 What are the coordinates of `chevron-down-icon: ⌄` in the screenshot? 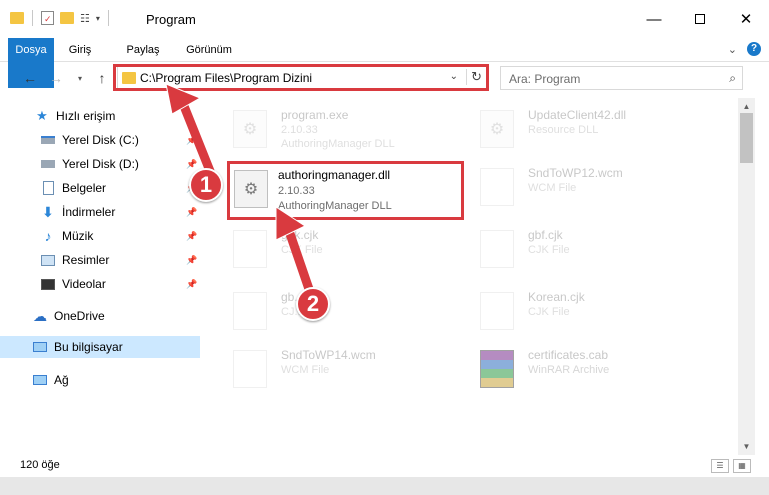 It's located at (732, 49).